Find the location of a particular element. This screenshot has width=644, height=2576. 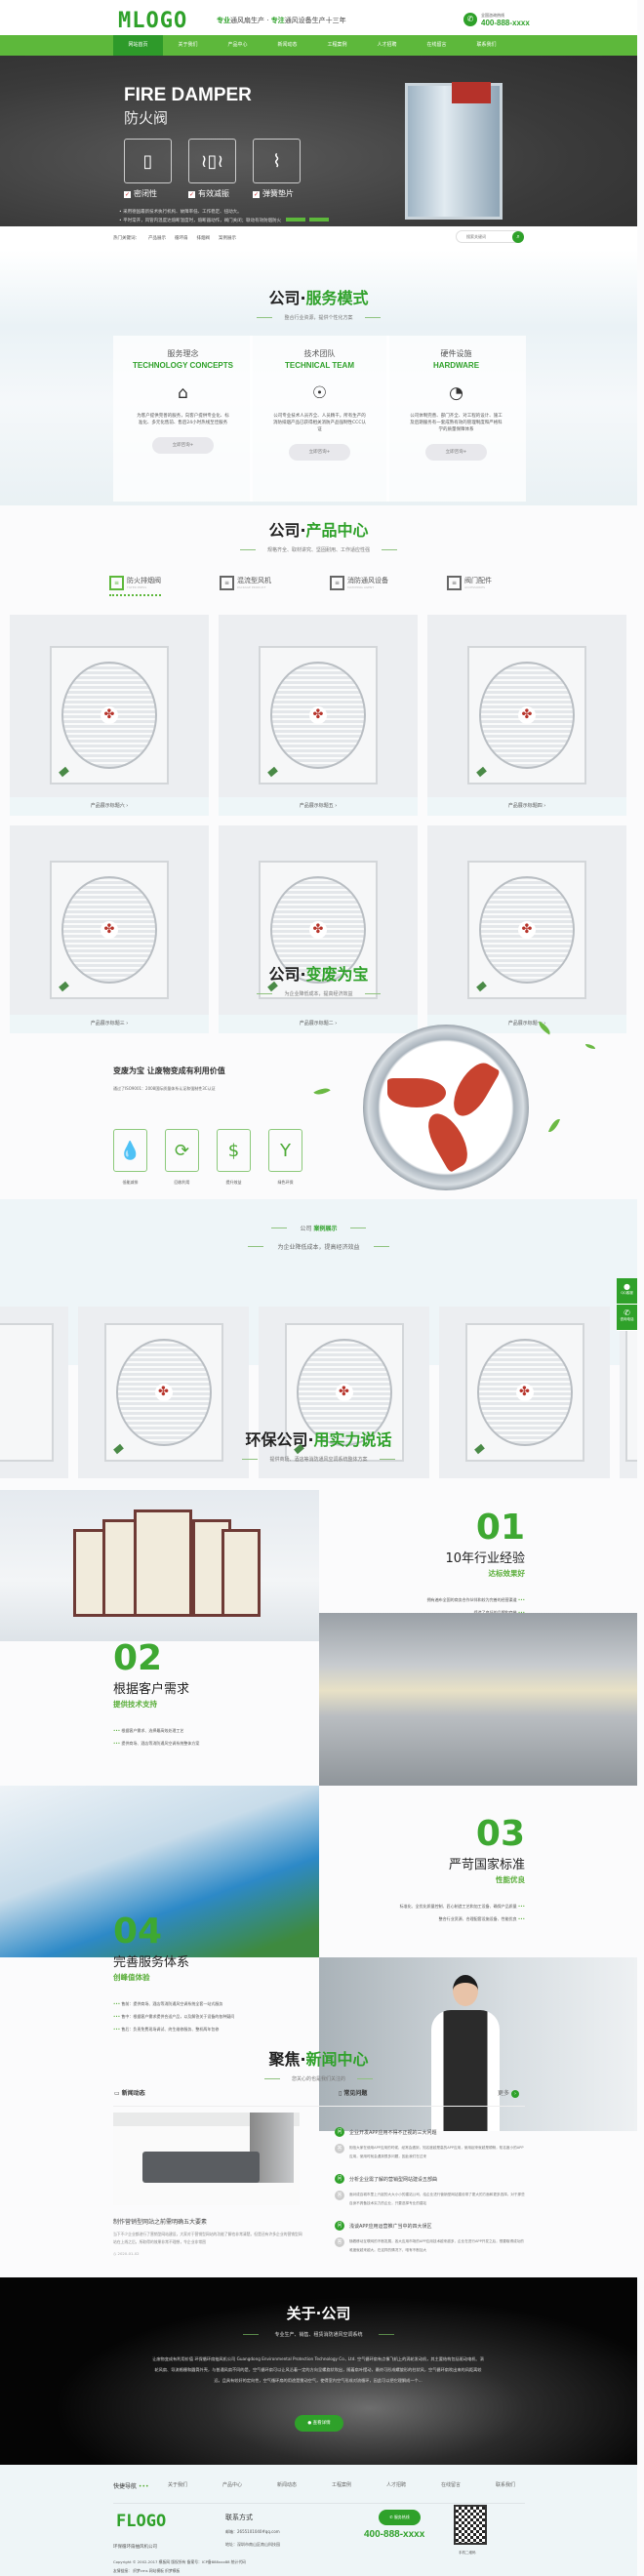

fan-image: ✤ is located at coordinates (526, 715).